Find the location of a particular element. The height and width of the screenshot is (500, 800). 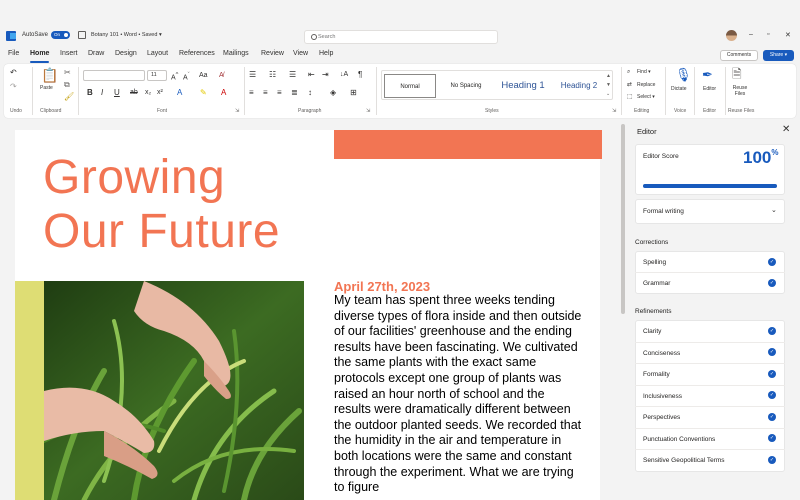

plant-photo is located at coordinates (174, 390).